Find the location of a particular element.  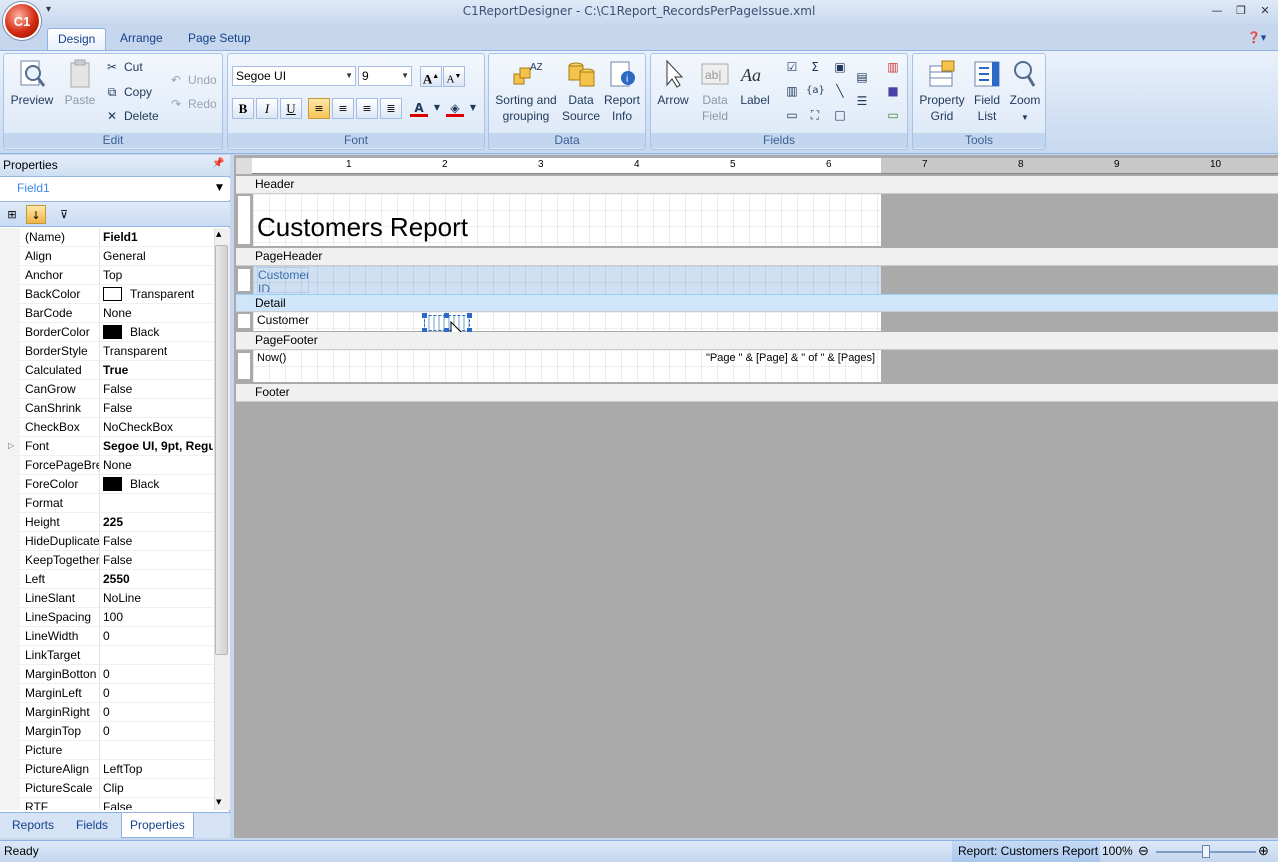

tab-arrange: Arrange is located at coordinates (141, 39).